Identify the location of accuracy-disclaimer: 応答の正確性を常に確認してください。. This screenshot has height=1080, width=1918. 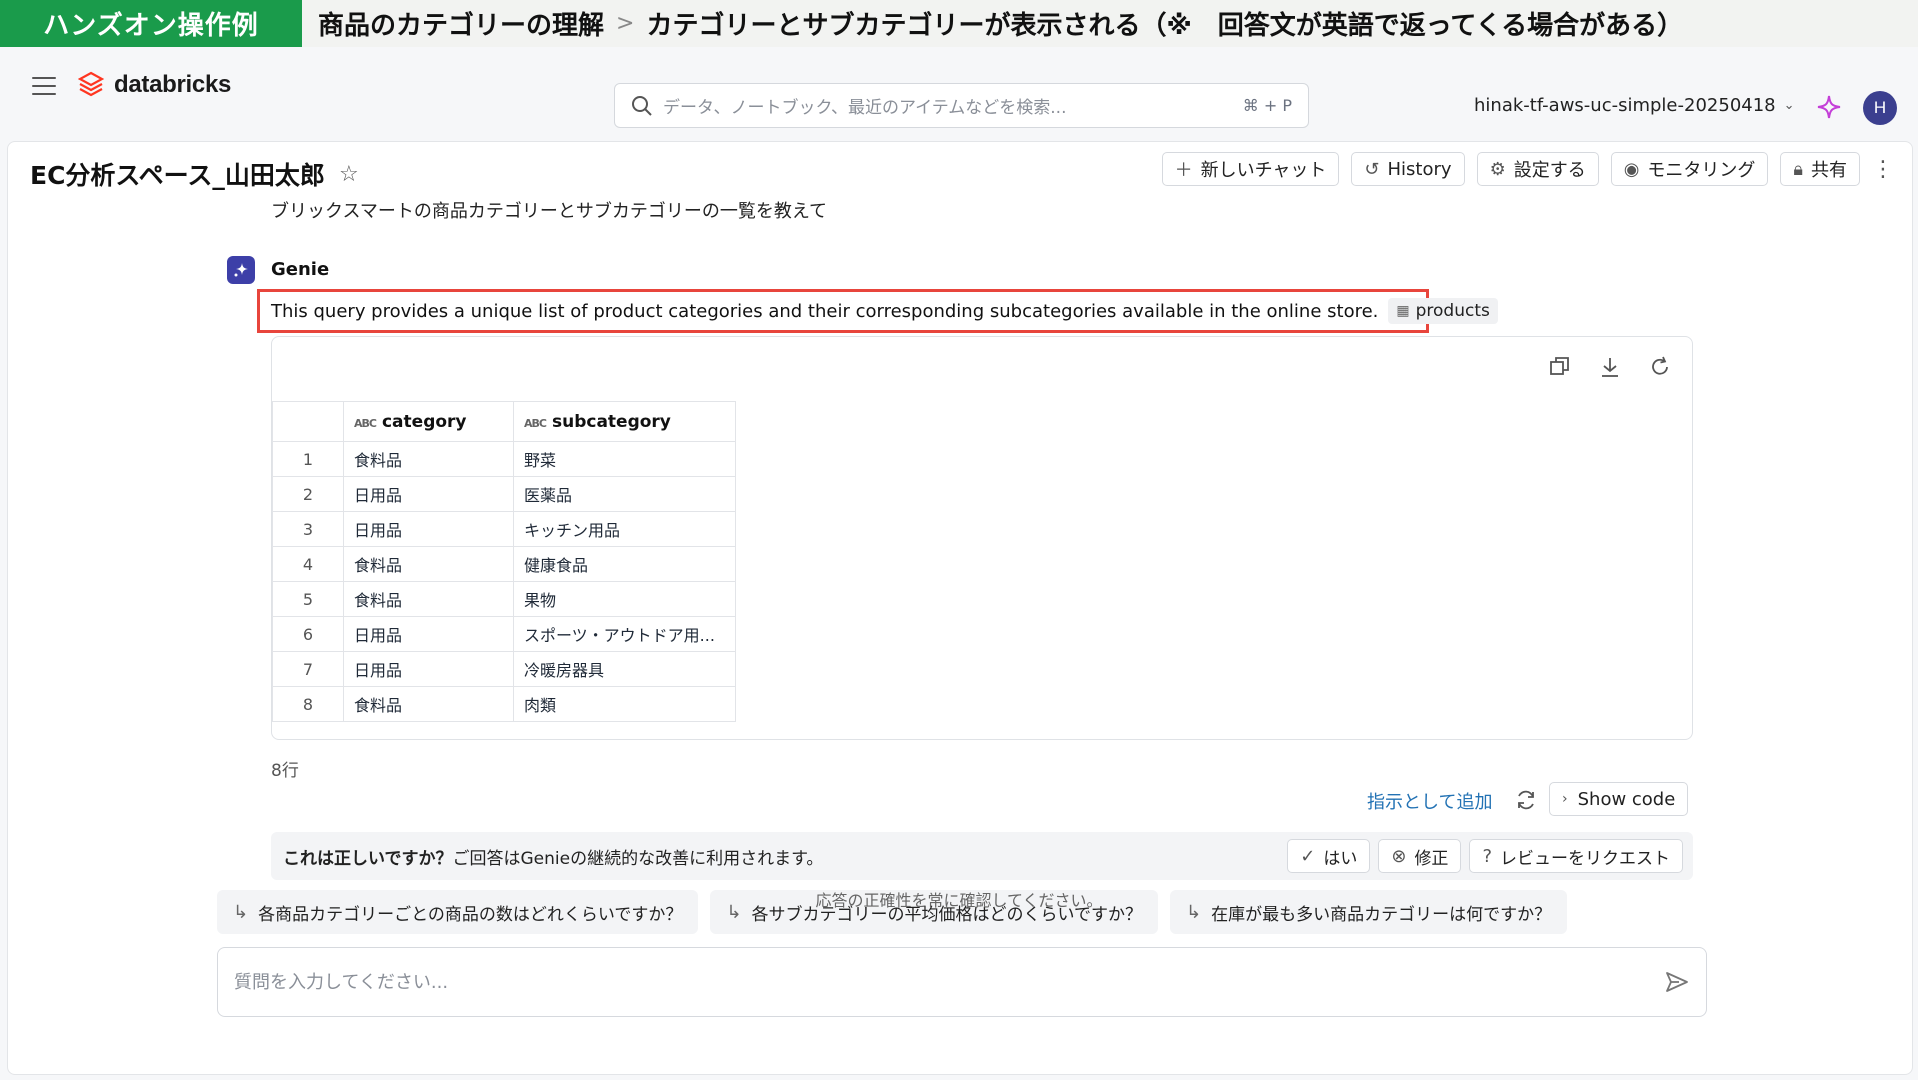
(959, 900).